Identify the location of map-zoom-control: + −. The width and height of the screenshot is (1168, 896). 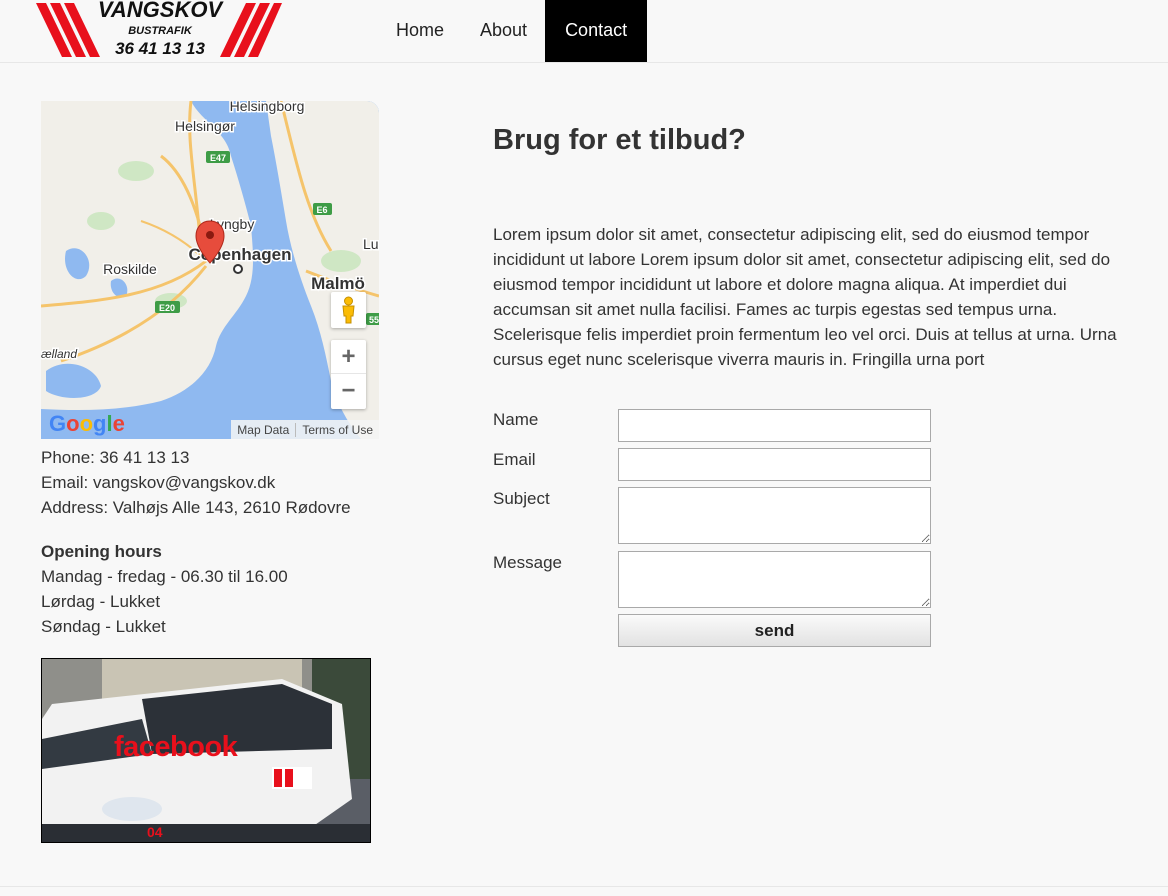
(348, 374).